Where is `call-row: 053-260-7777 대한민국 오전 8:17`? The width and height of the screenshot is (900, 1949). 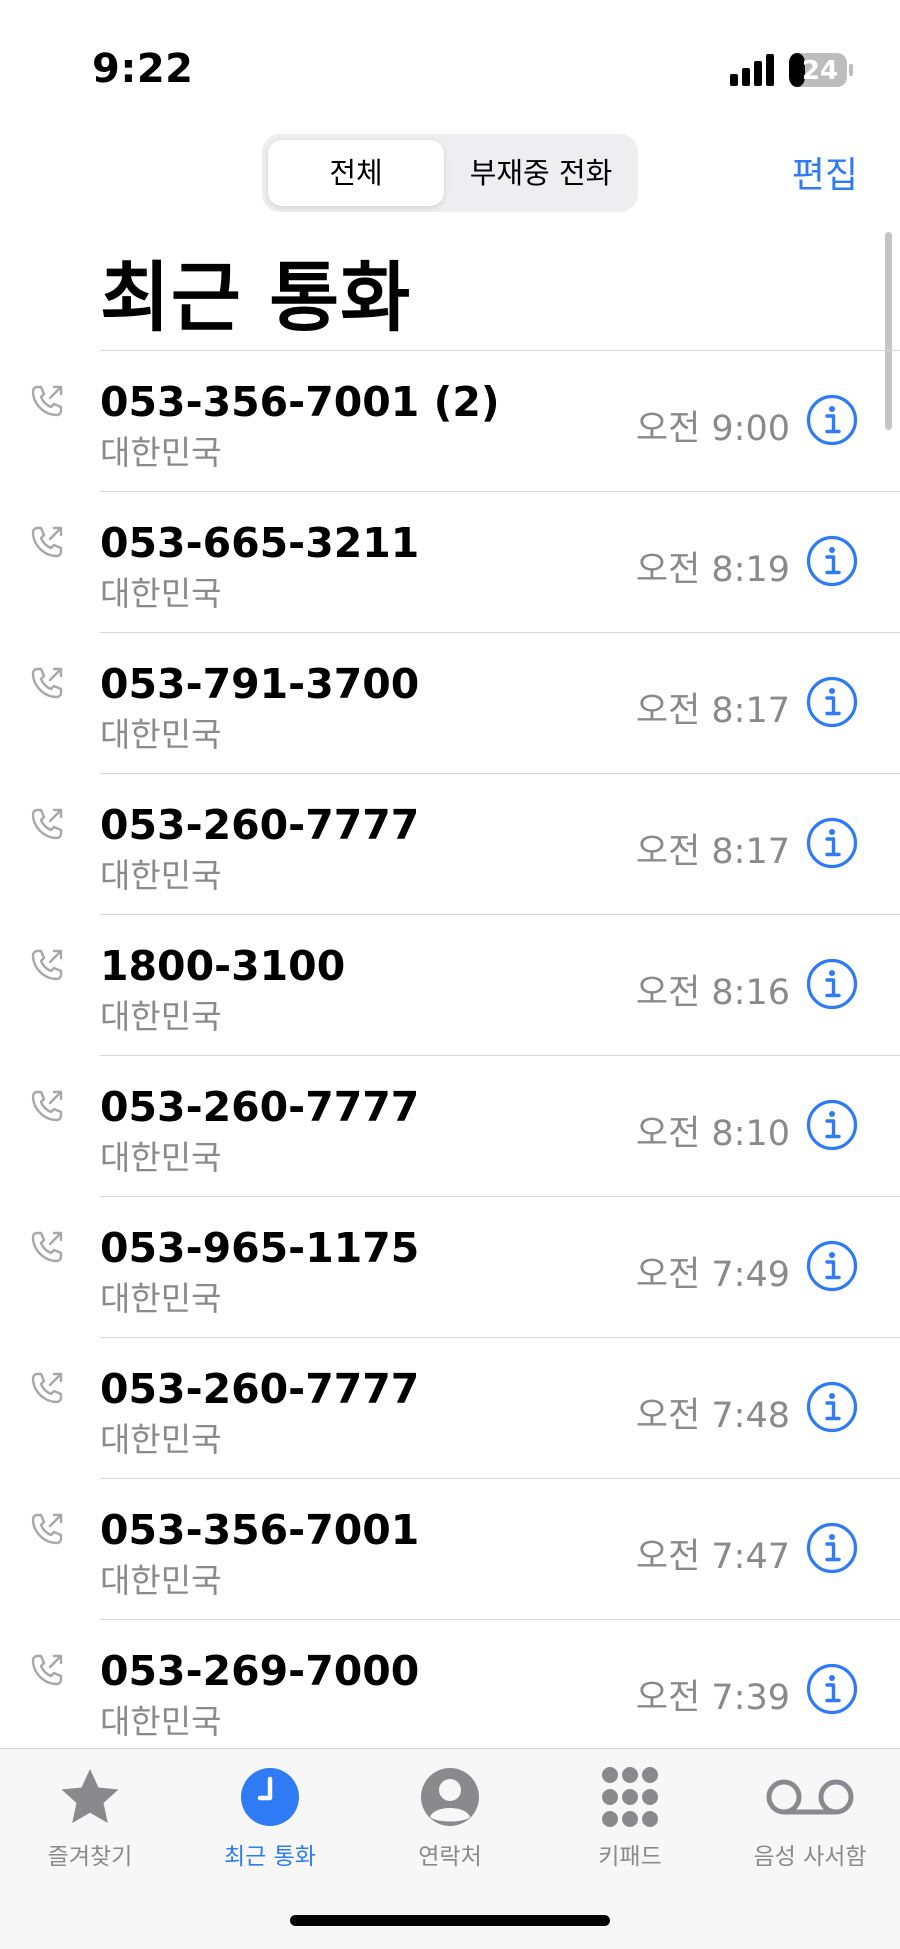 call-row: 053-260-7777 대한민국 오전 8:17 is located at coordinates (450, 843).